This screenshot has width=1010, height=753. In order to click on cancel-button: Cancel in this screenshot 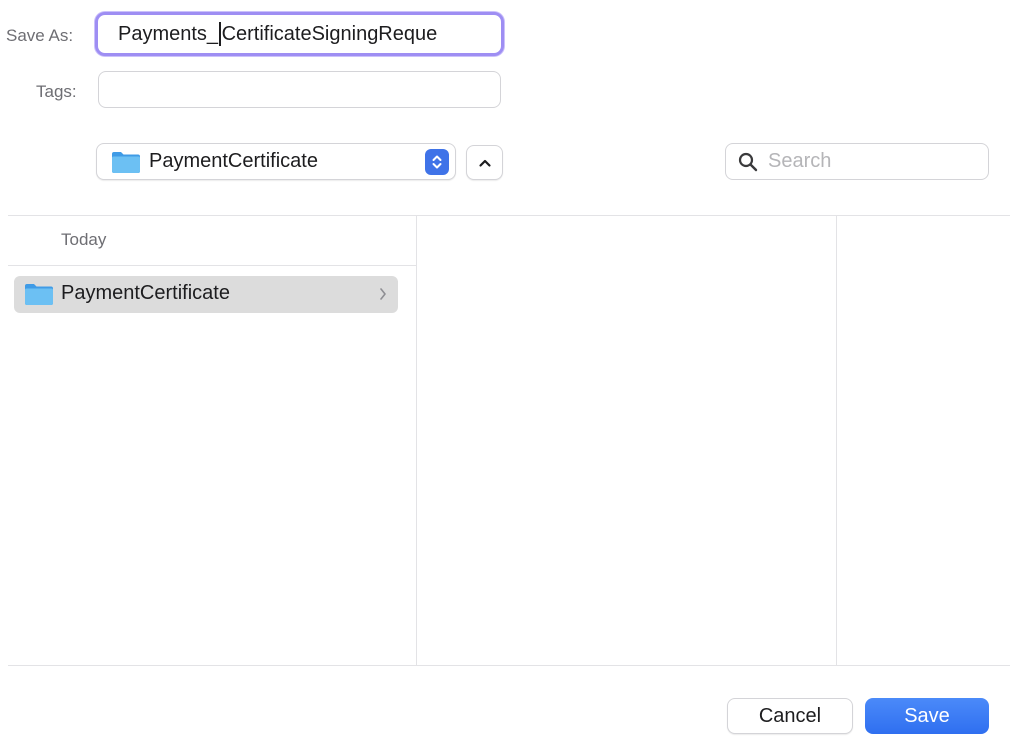, I will do `click(790, 716)`.